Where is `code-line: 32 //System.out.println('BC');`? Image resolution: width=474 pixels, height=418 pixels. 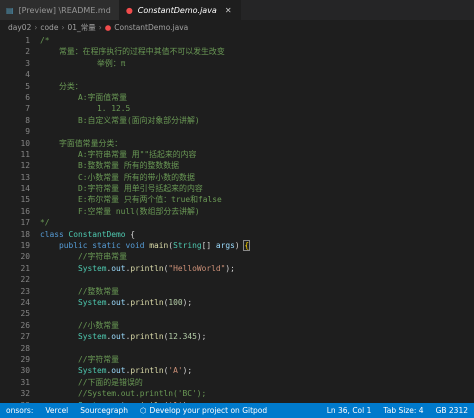
code-line: 32 //System.out.println('BC'); is located at coordinates (237, 393).